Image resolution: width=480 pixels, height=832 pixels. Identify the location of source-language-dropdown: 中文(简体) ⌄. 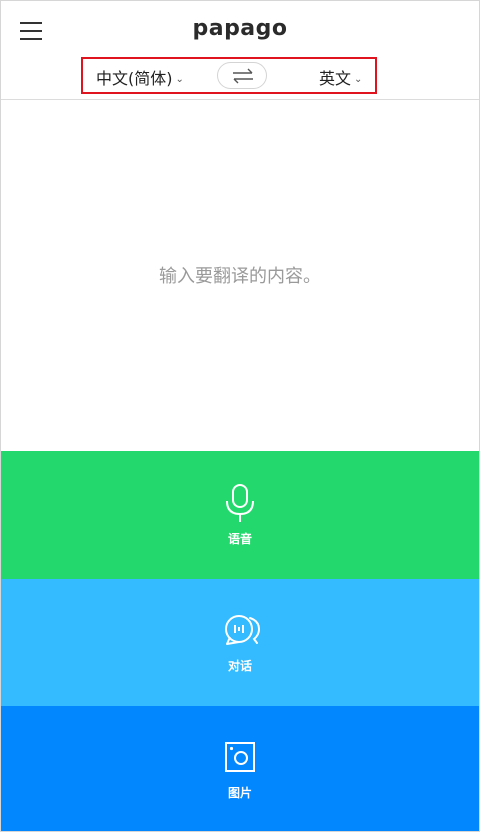
(140, 77).